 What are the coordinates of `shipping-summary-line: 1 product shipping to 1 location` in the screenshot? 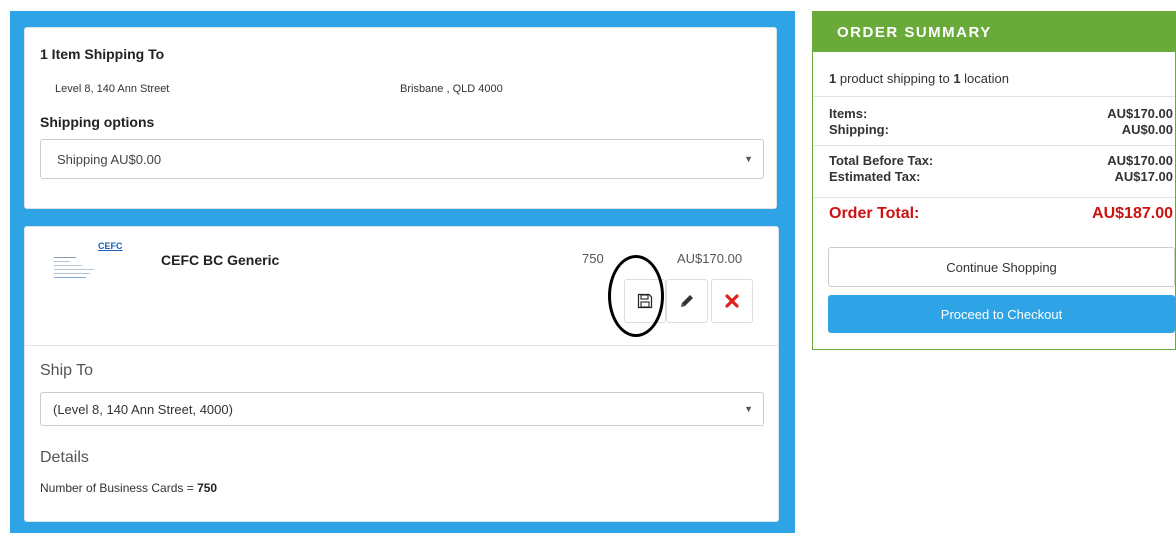 It's located at (919, 78).